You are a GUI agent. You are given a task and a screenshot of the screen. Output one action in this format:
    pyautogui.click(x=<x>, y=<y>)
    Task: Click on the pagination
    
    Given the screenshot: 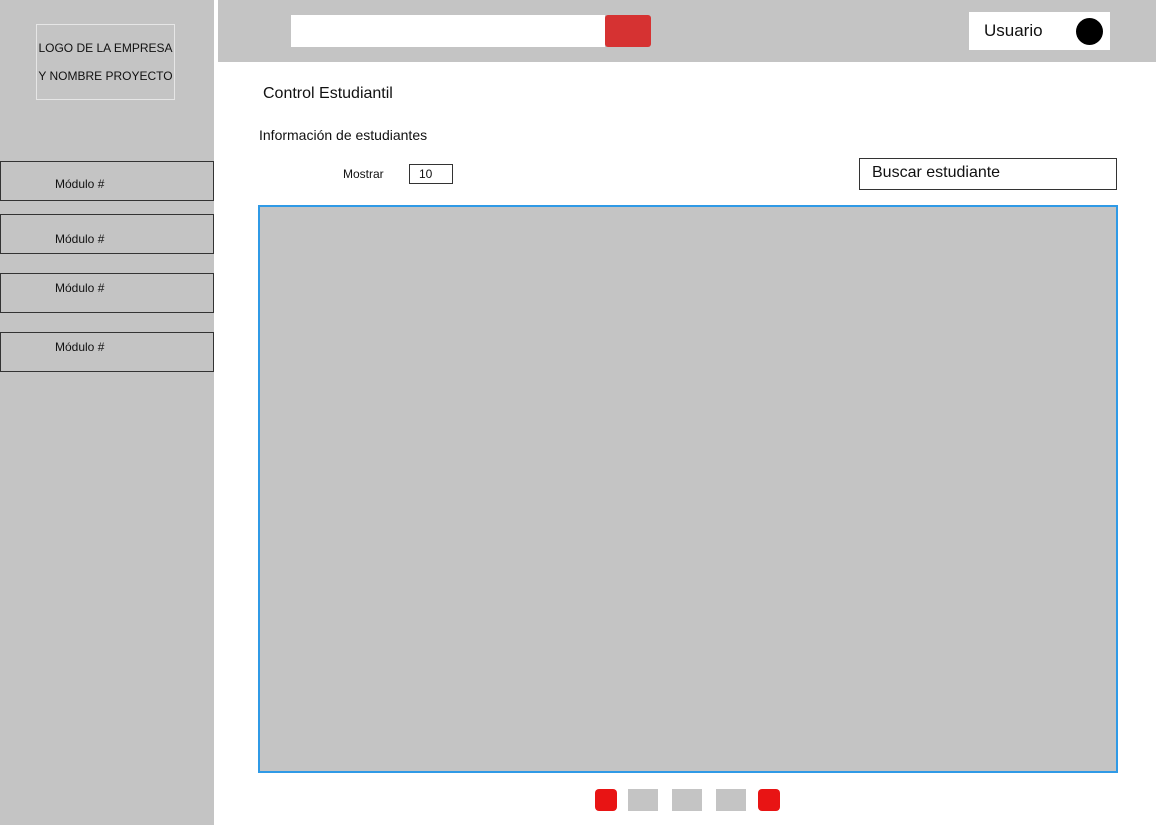 What is the action you would take?
    pyautogui.click(x=687, y=800)
    